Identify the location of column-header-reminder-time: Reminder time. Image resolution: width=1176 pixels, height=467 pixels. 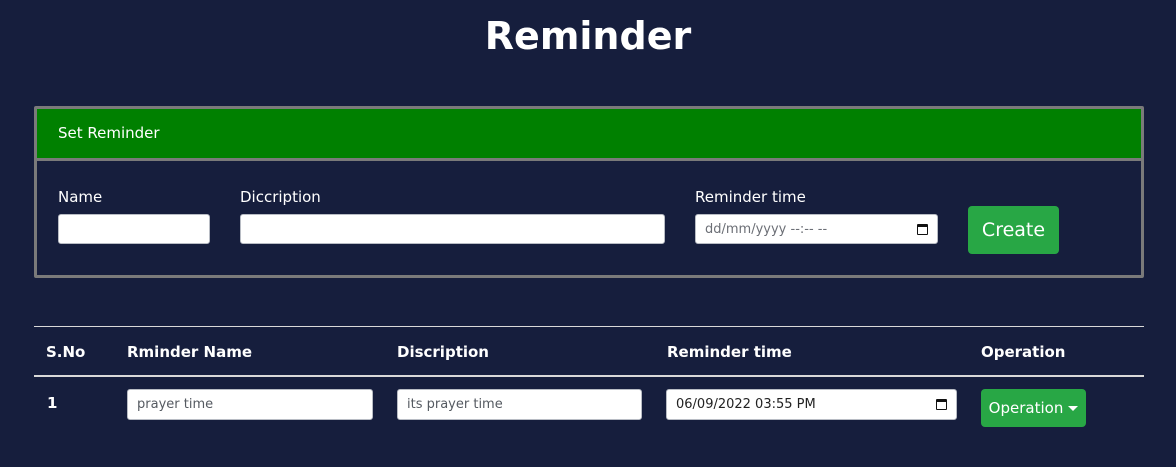
(729, 352).